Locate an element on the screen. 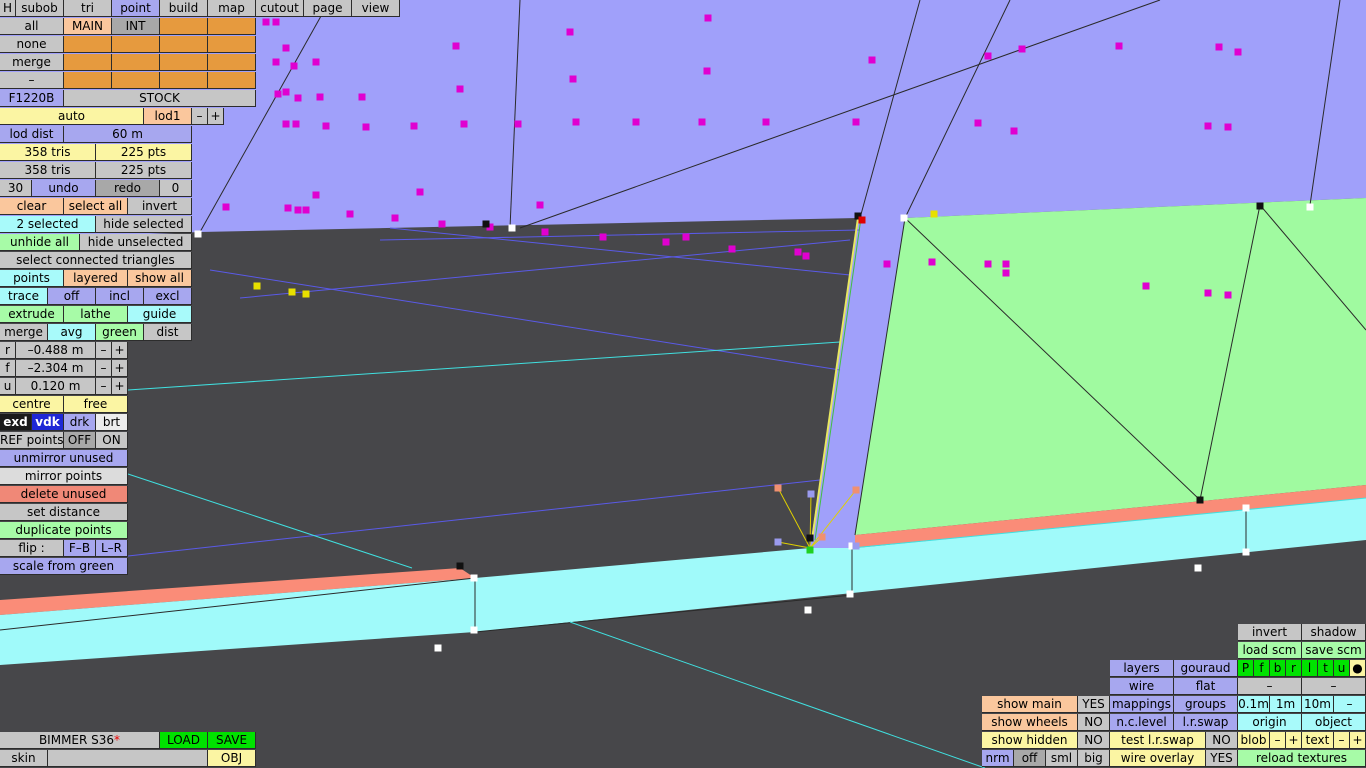  shade-exd: exd is located at coordinates (16, 422).